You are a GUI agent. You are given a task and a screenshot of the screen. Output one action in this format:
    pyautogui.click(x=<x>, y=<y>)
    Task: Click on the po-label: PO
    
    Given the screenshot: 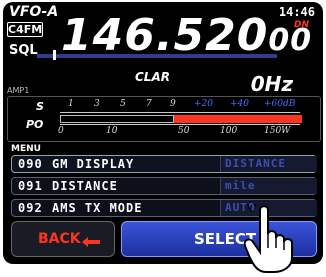 What is the action you would take?
    pyautogui.click(x=35, y=124)
    